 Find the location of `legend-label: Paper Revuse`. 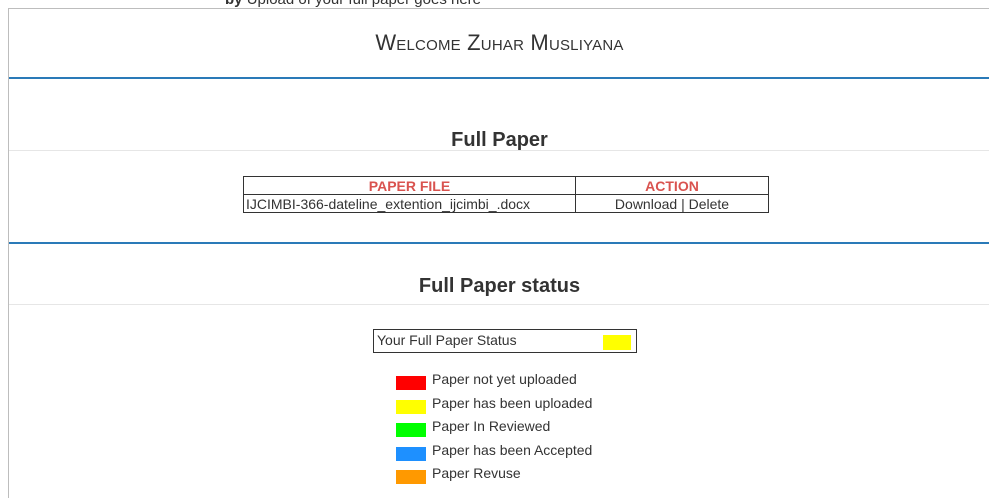

legend-label: Paper Revuse is located at coordinates (476, 473).